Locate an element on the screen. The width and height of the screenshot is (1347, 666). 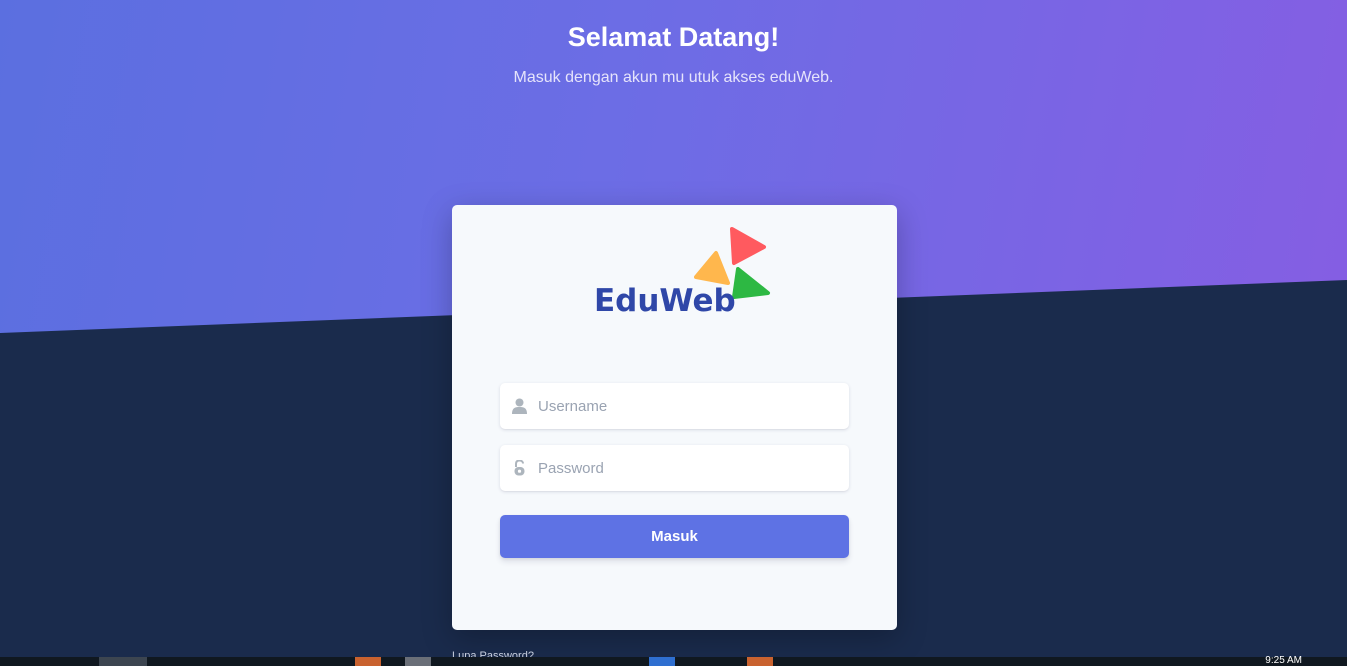
page-title: Selamat Datang! is located at coordinates (673, 37).